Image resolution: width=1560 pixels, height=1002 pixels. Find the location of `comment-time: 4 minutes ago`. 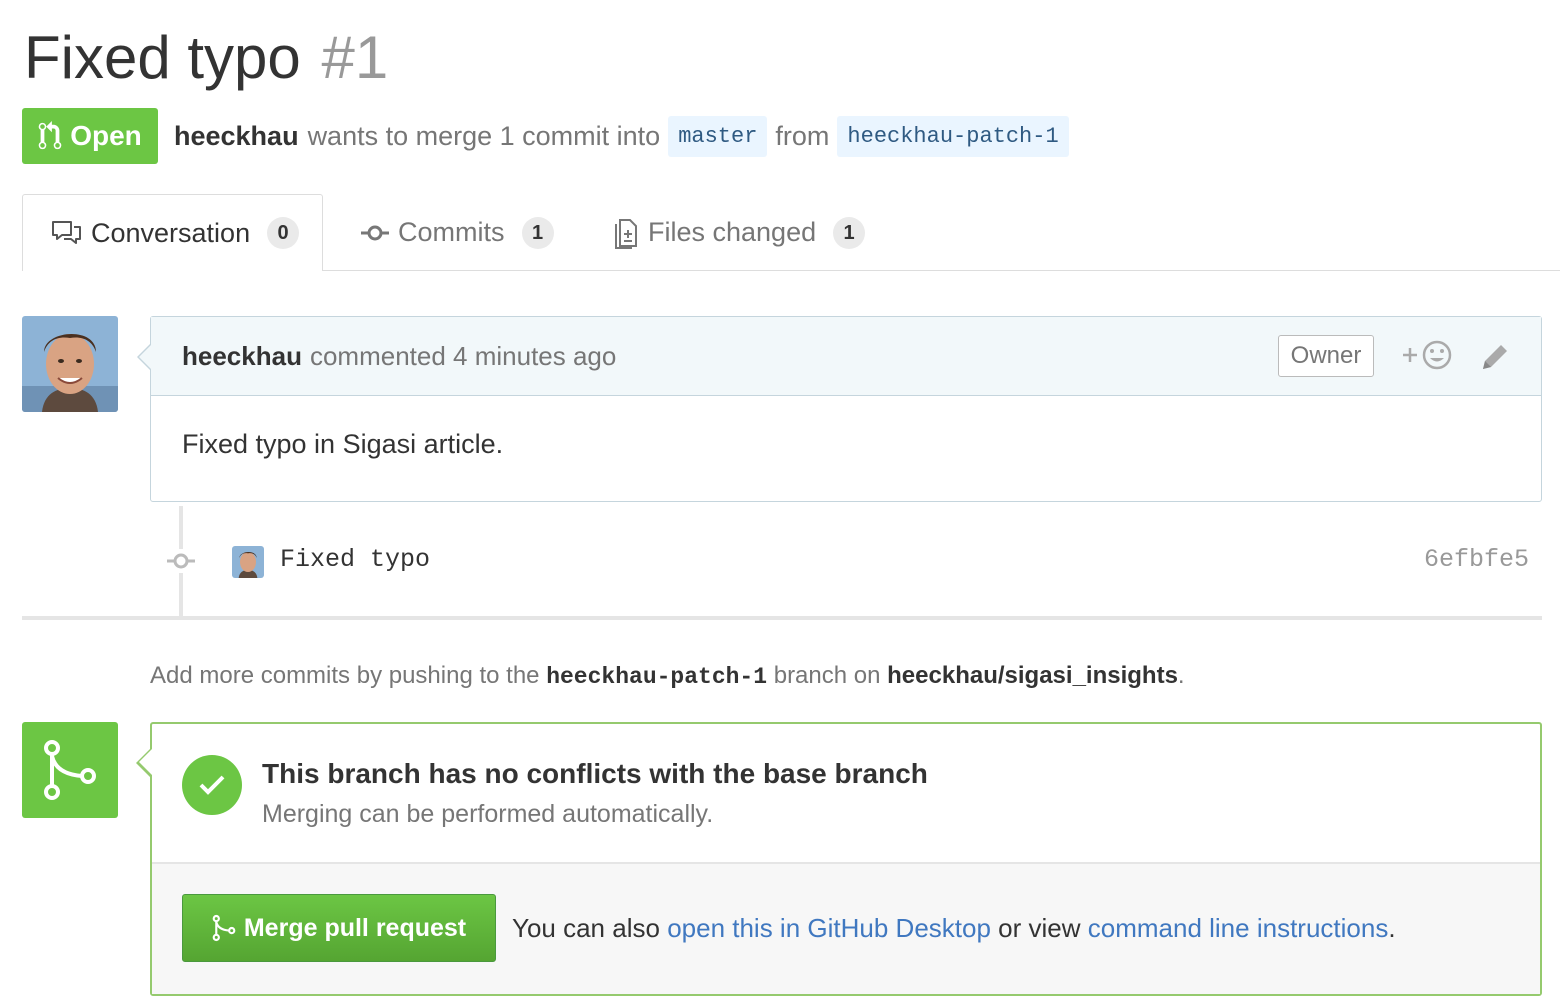

comment-time: 4 minutes ago is located at coordinates (534, 356).